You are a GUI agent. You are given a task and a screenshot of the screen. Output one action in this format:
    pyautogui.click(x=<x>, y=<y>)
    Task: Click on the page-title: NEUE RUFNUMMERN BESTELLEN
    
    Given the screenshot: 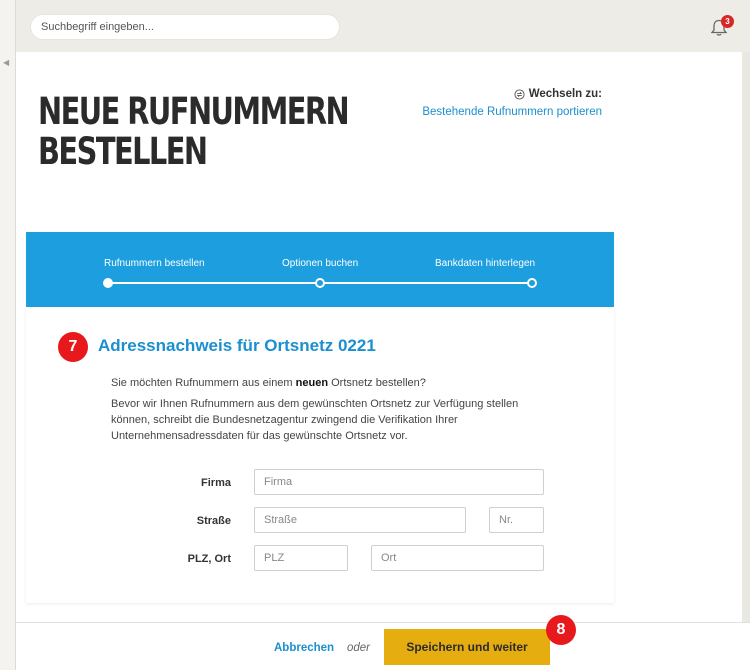 What is the action you would take?
    pyautogui.click(x=194, y=131)
    